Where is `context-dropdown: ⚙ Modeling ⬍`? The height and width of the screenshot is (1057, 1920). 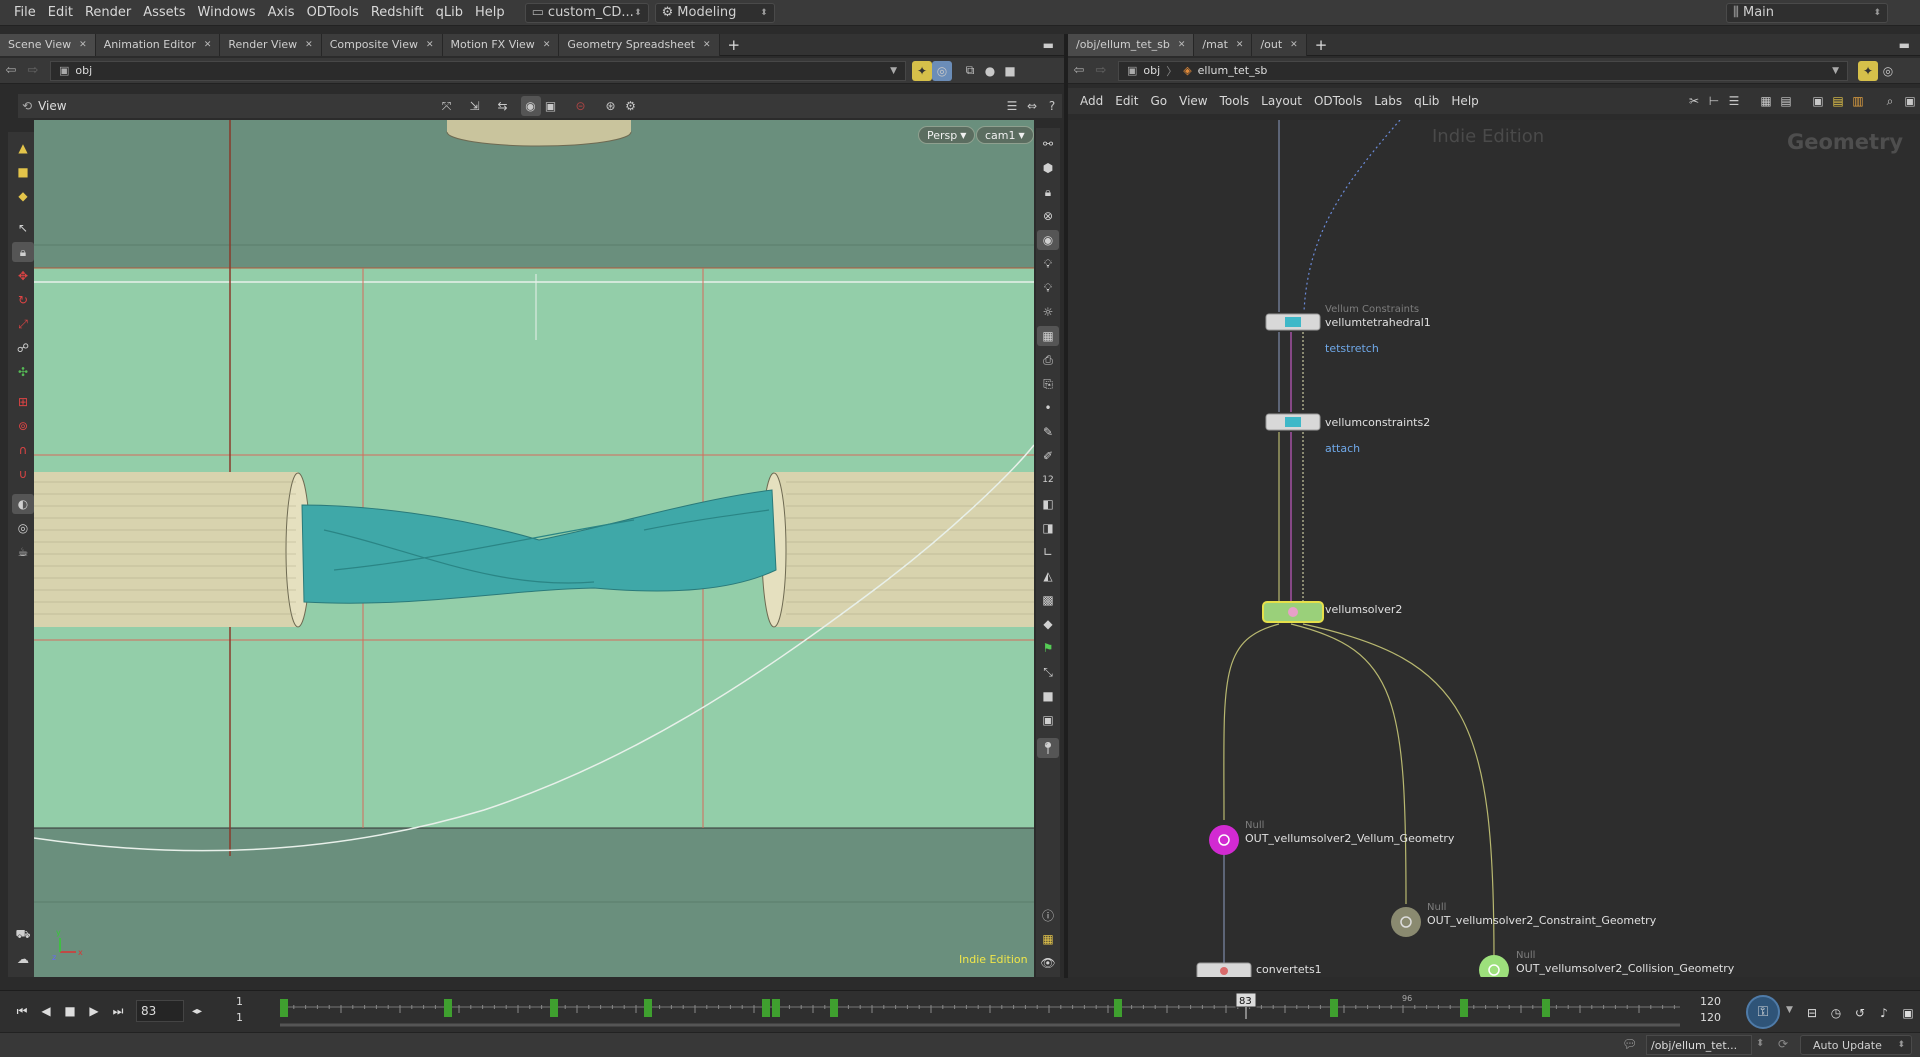
context-dropdown: ⚙ Modeling ⬍ is located at coordinates (714, 12).